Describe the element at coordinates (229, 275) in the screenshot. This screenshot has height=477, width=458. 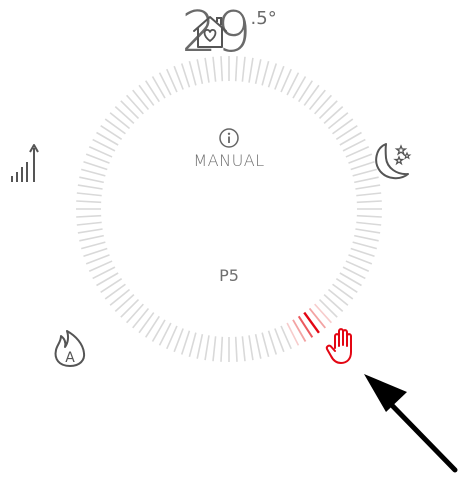
I see `program-label: P5` at that location.